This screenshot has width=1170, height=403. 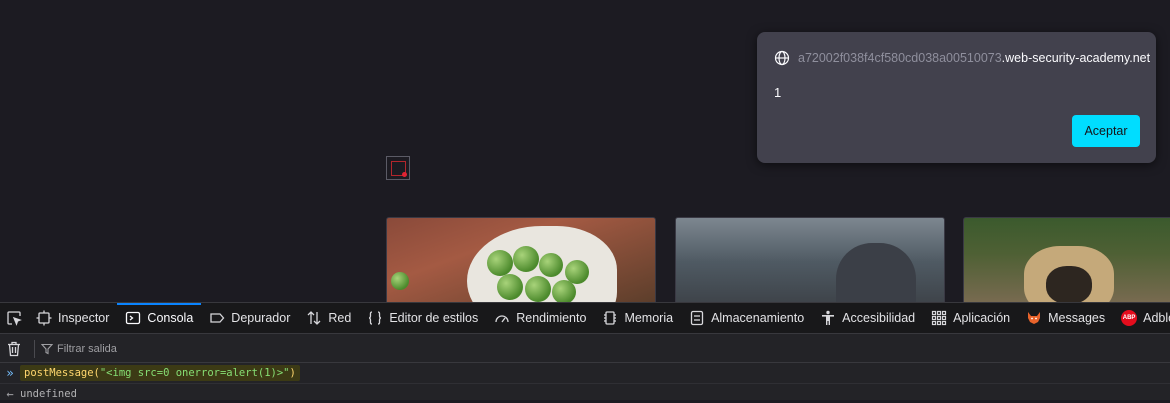 I want to click on product-image-pug, so click(x=1066, y=259).